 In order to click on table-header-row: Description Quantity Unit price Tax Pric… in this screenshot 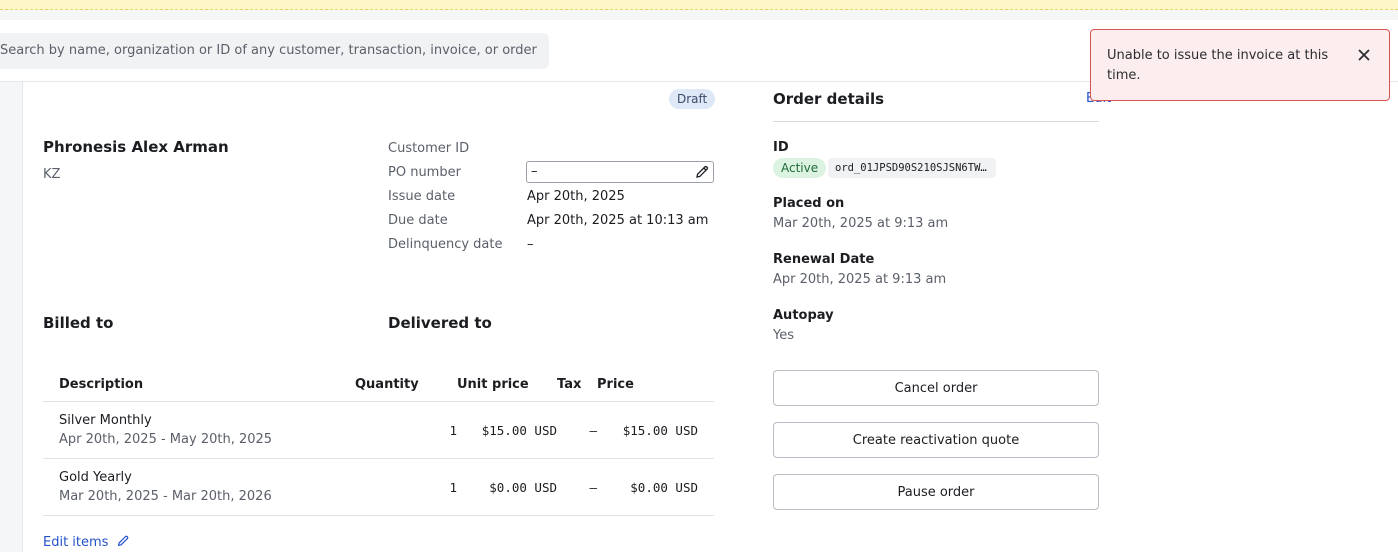, I will do `click(378, 384)`.